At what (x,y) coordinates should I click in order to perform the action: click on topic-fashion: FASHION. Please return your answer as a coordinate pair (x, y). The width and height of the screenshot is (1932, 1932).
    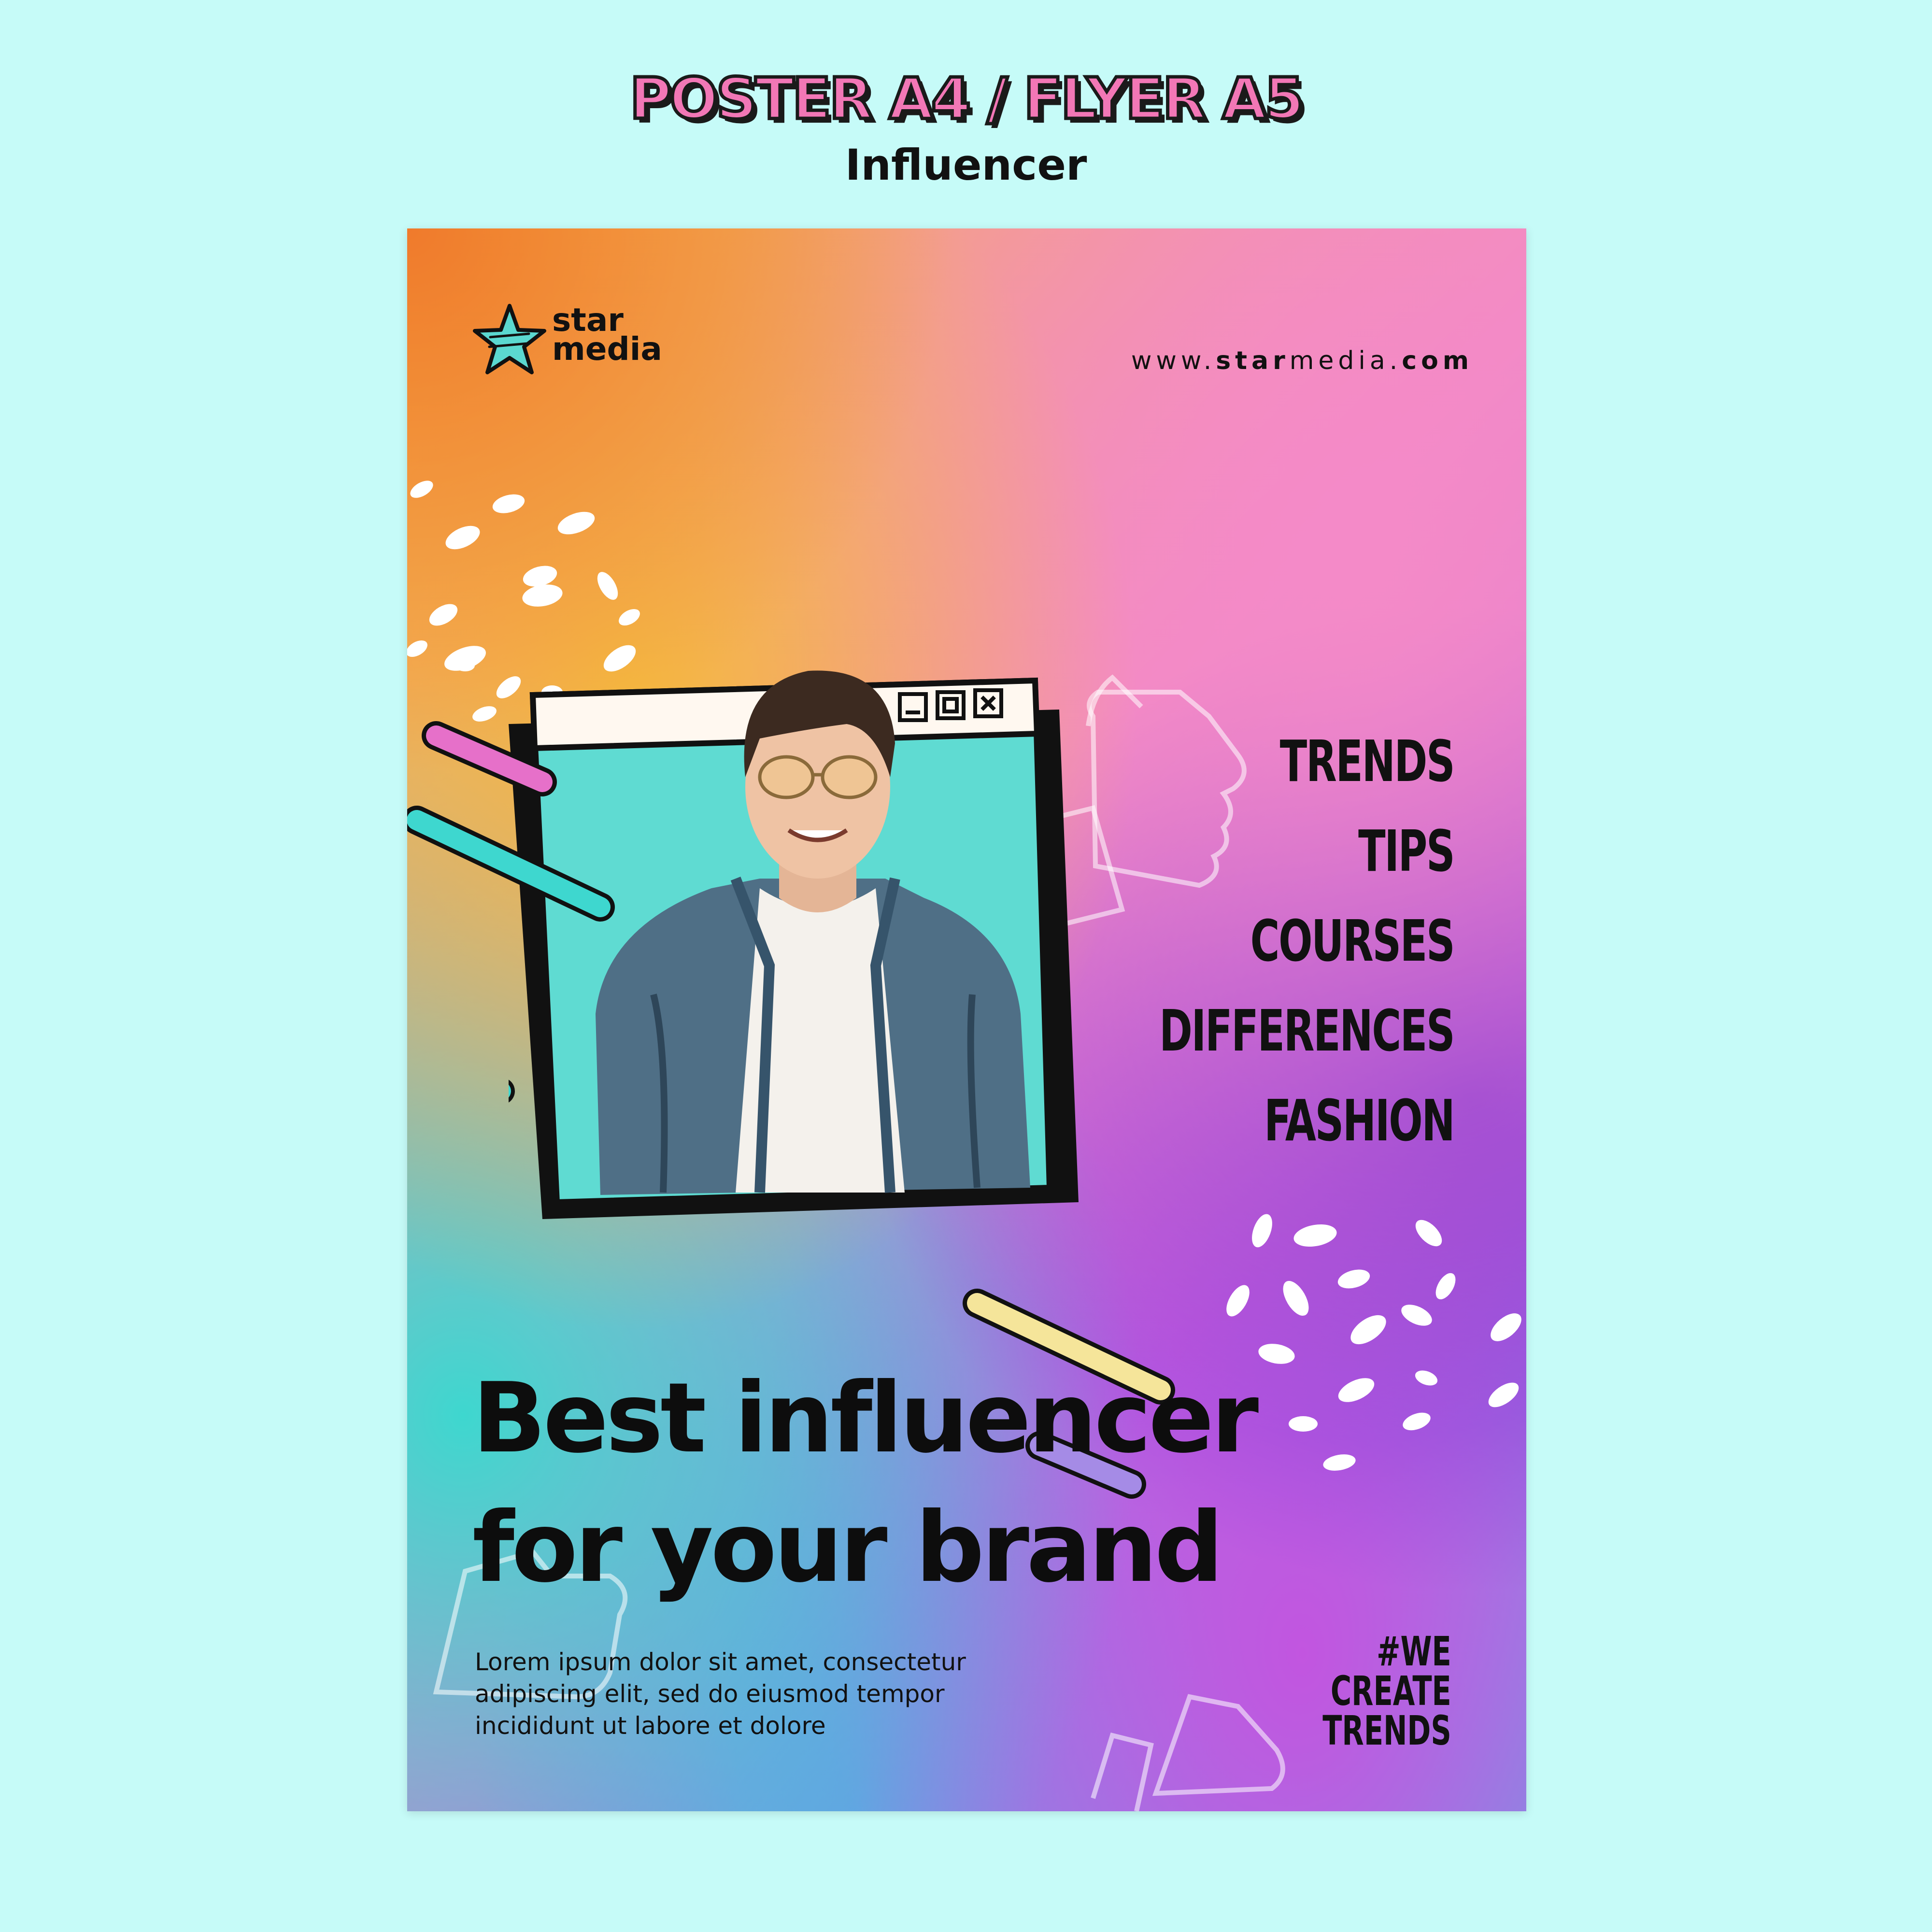
    Looking at the image, I should click on (1359, 1120).